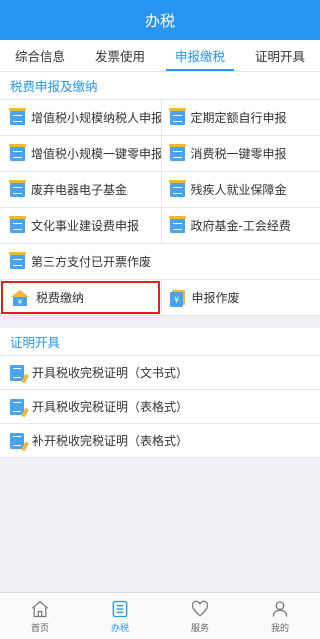  I want to click on item-vat-zero-declare: 增值税小规模一键零申报, so click(80, 153).